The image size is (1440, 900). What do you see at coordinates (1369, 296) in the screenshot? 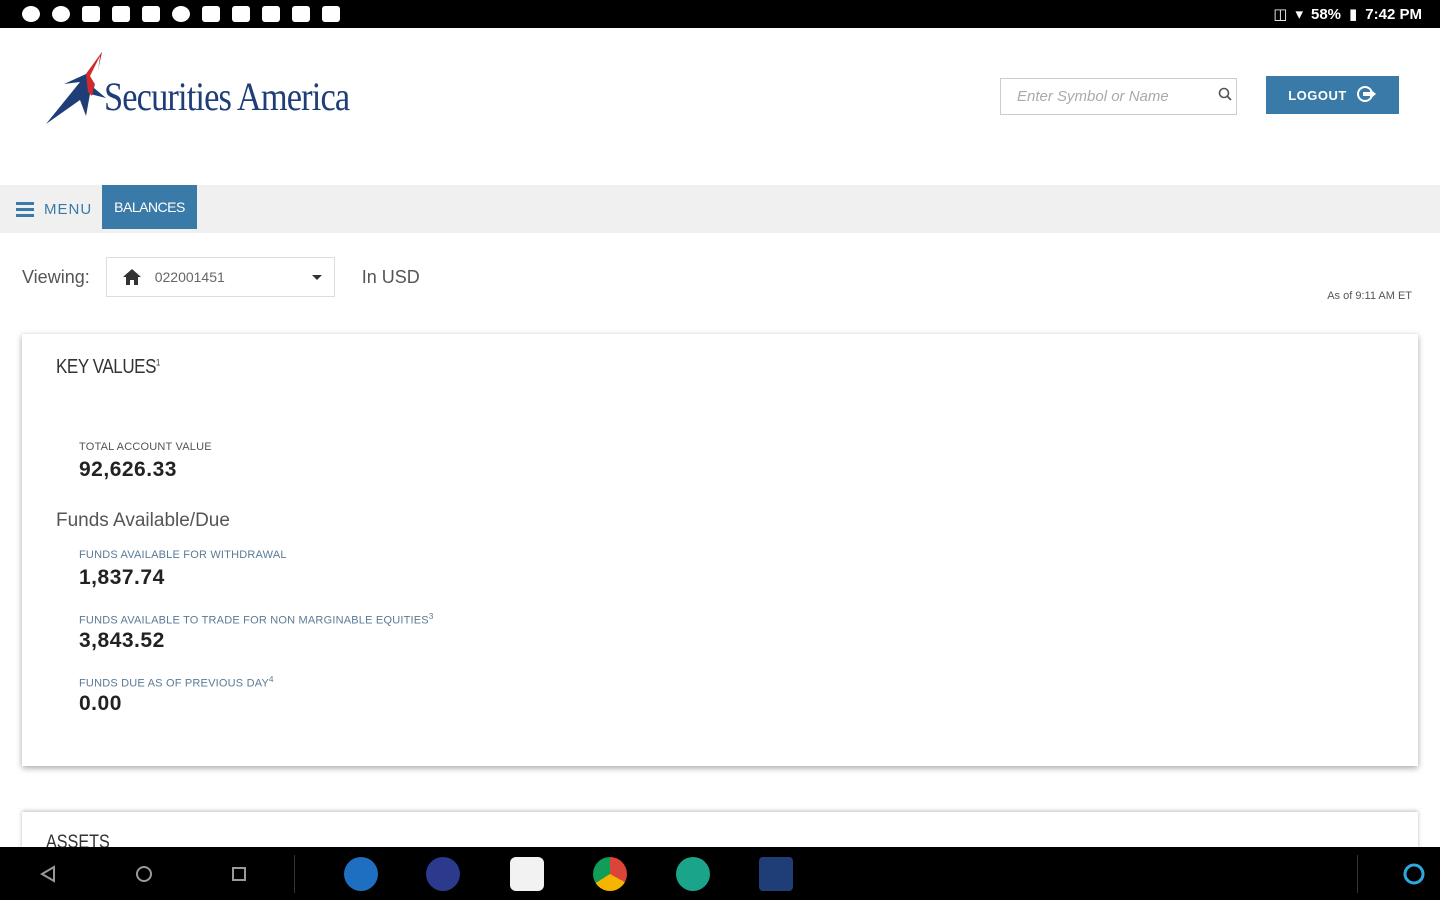
I see `as-of-timestamp: As of 9:11 AM ET` at bounding box center [1369, 296].